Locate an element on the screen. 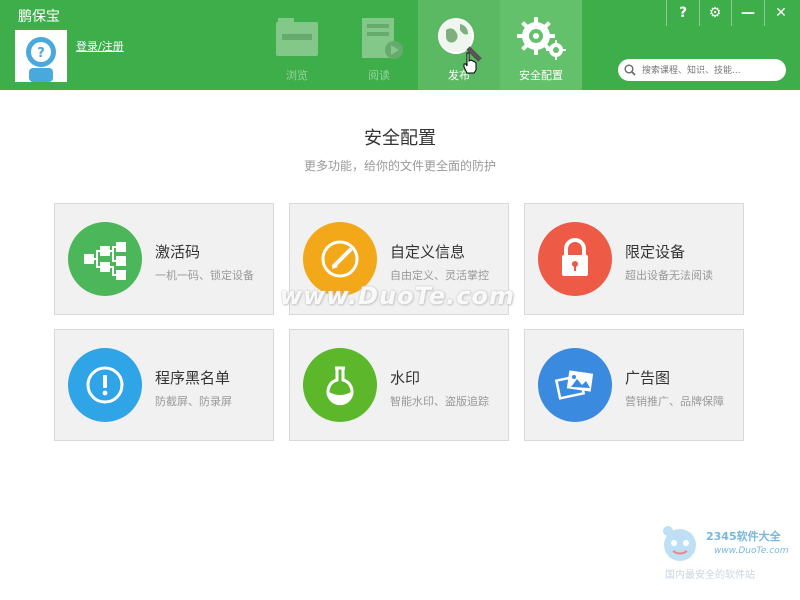 This screenshot has width=800, height=600. card-description: 智能水印、盗版追踪 is located at coordinates (439, 401).